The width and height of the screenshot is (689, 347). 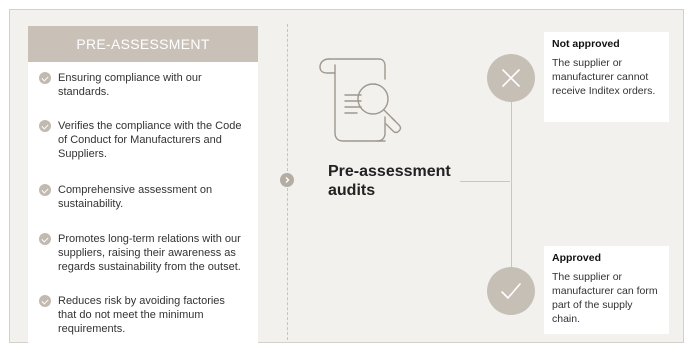 What do you see at coordinates (389, 171) in the screenshot?
I see `center-title-line: Pre-assessment` at bounding box center [389, 171].